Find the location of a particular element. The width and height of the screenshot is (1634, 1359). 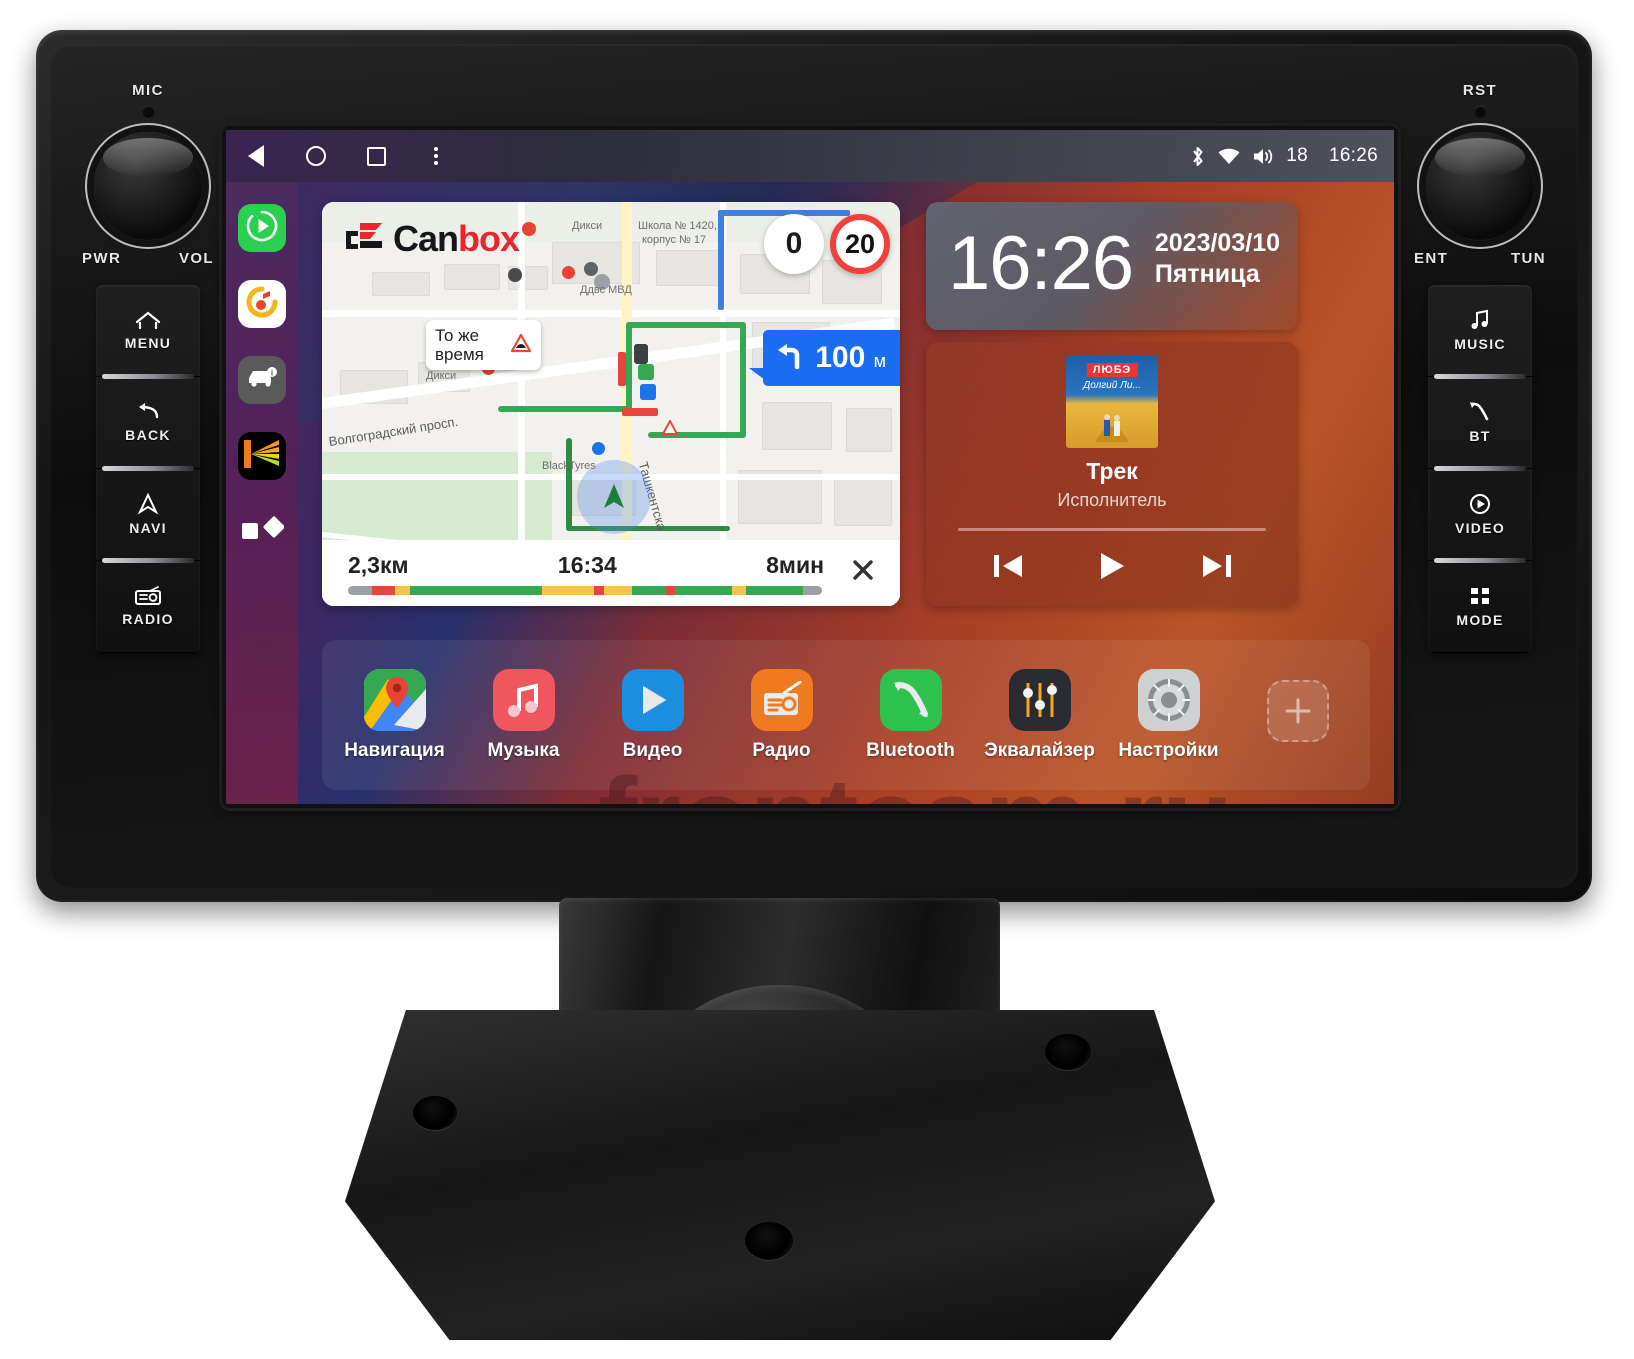

maneuver-distance: 100 м is located at coordinates (850, 357).